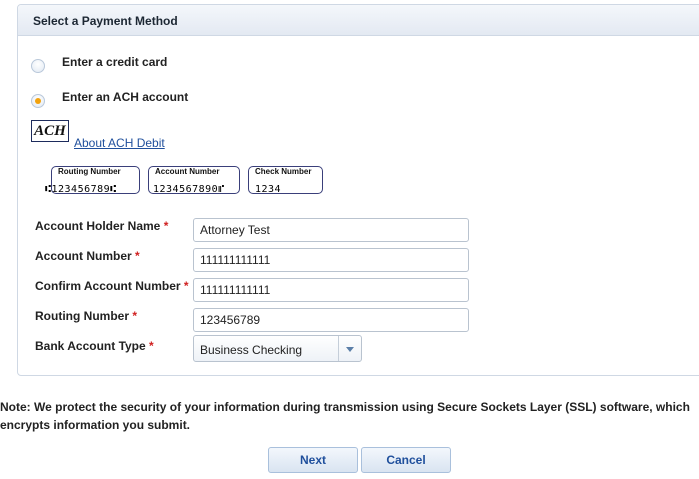 The width and height of the screenshot is (699, 479). What do you see at coordinates (50, 131) in the screenshot?
I see `ach-logo: ACH` at bounding box center [50, 131].